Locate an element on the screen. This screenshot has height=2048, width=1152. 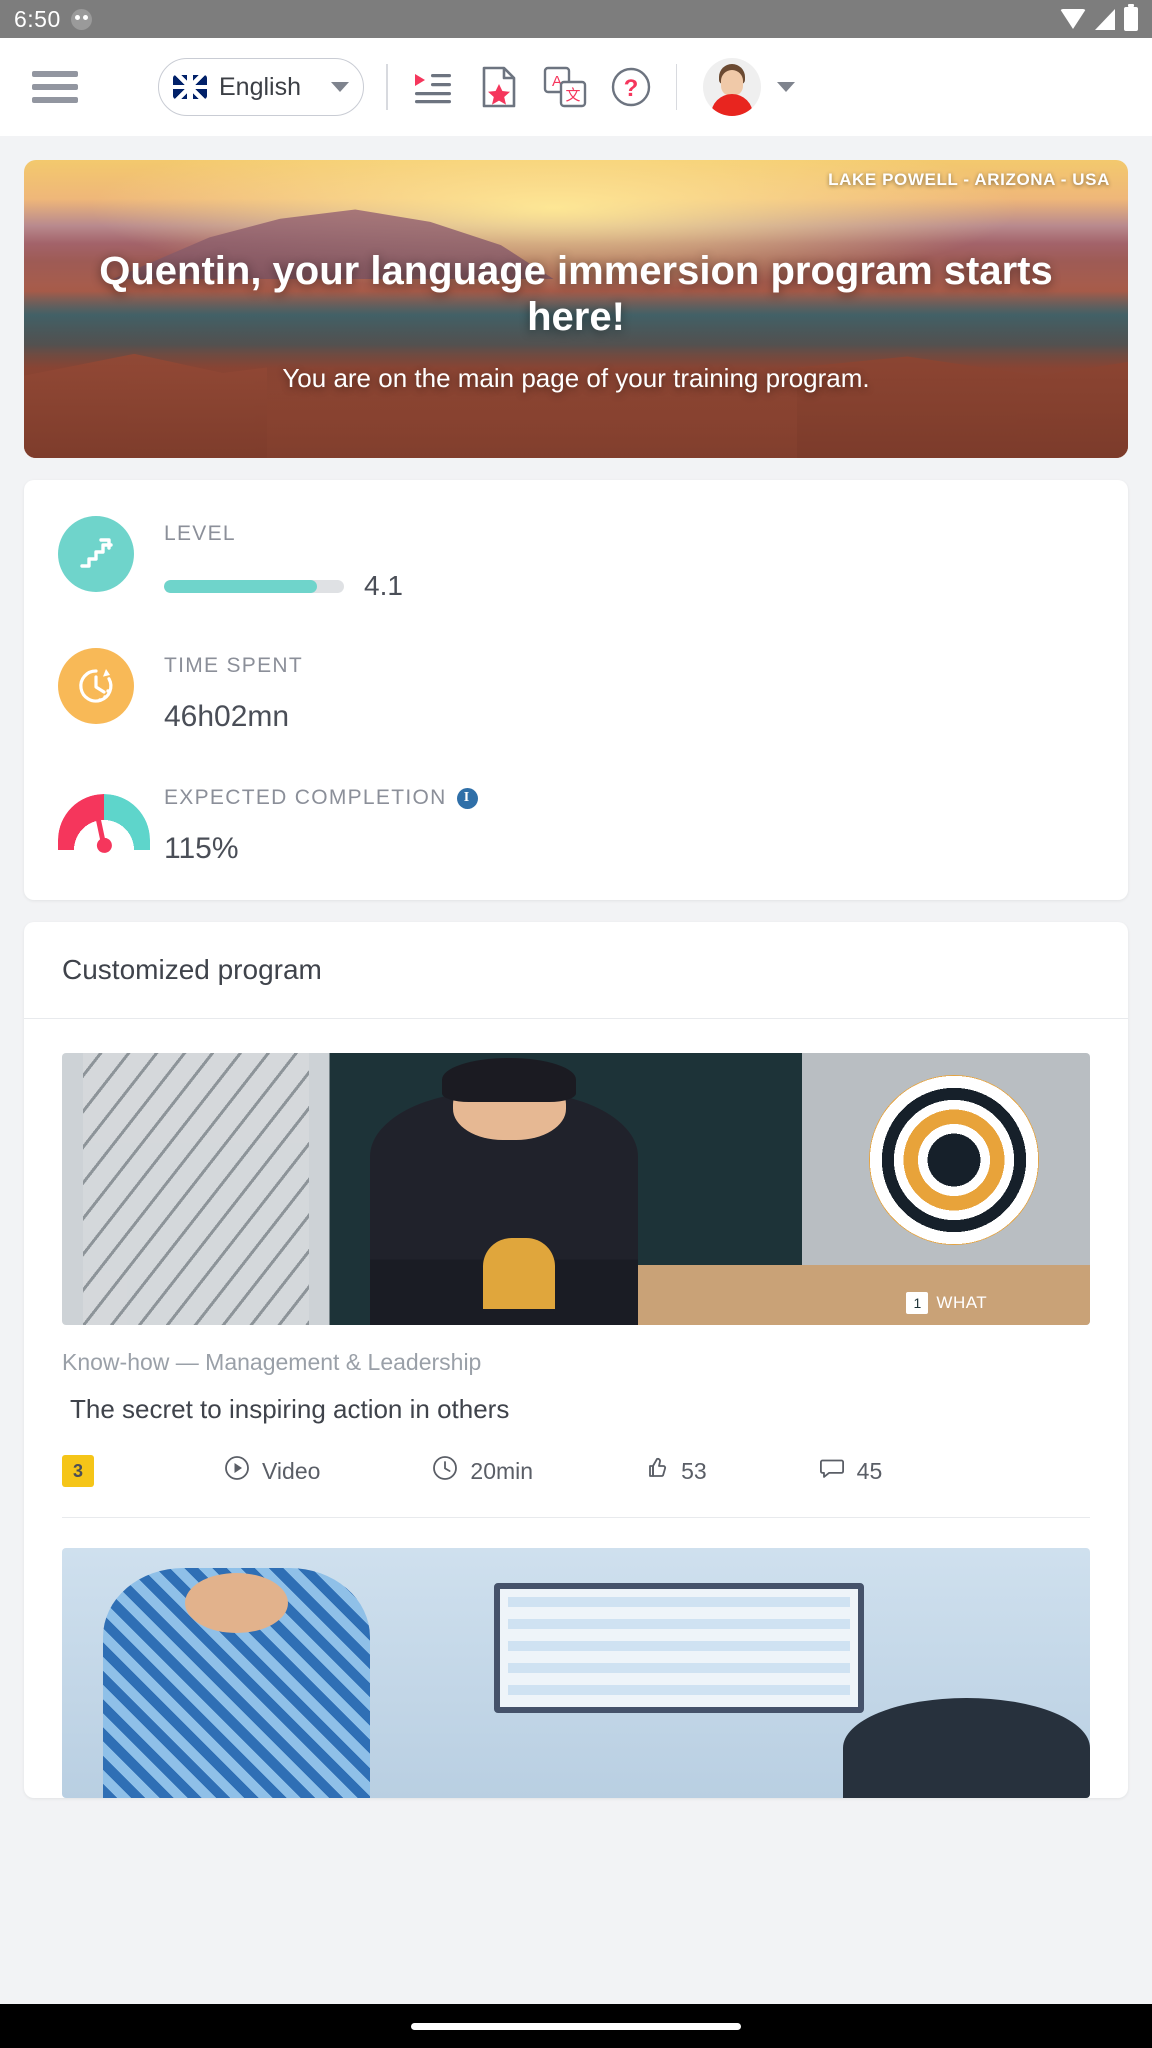
course-type: Video is located at coordinates (272, 1471).